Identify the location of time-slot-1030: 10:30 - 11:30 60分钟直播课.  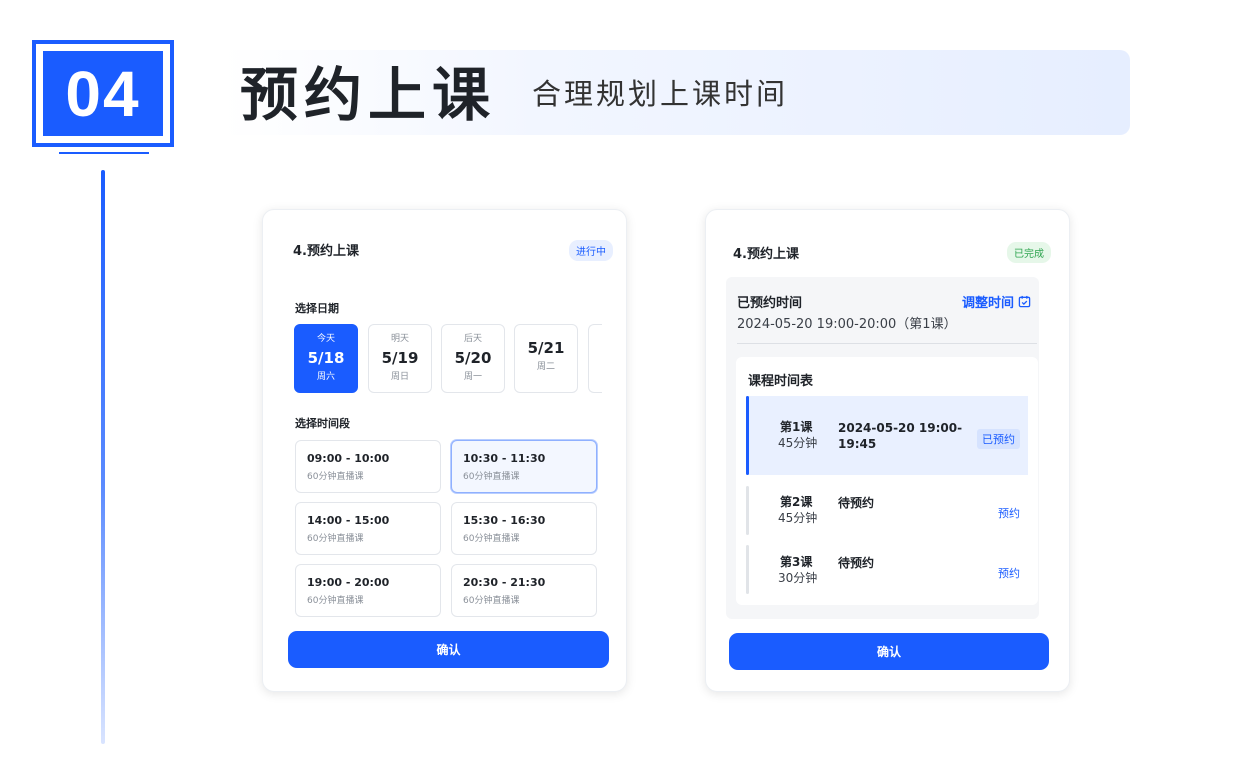
(524, 466).